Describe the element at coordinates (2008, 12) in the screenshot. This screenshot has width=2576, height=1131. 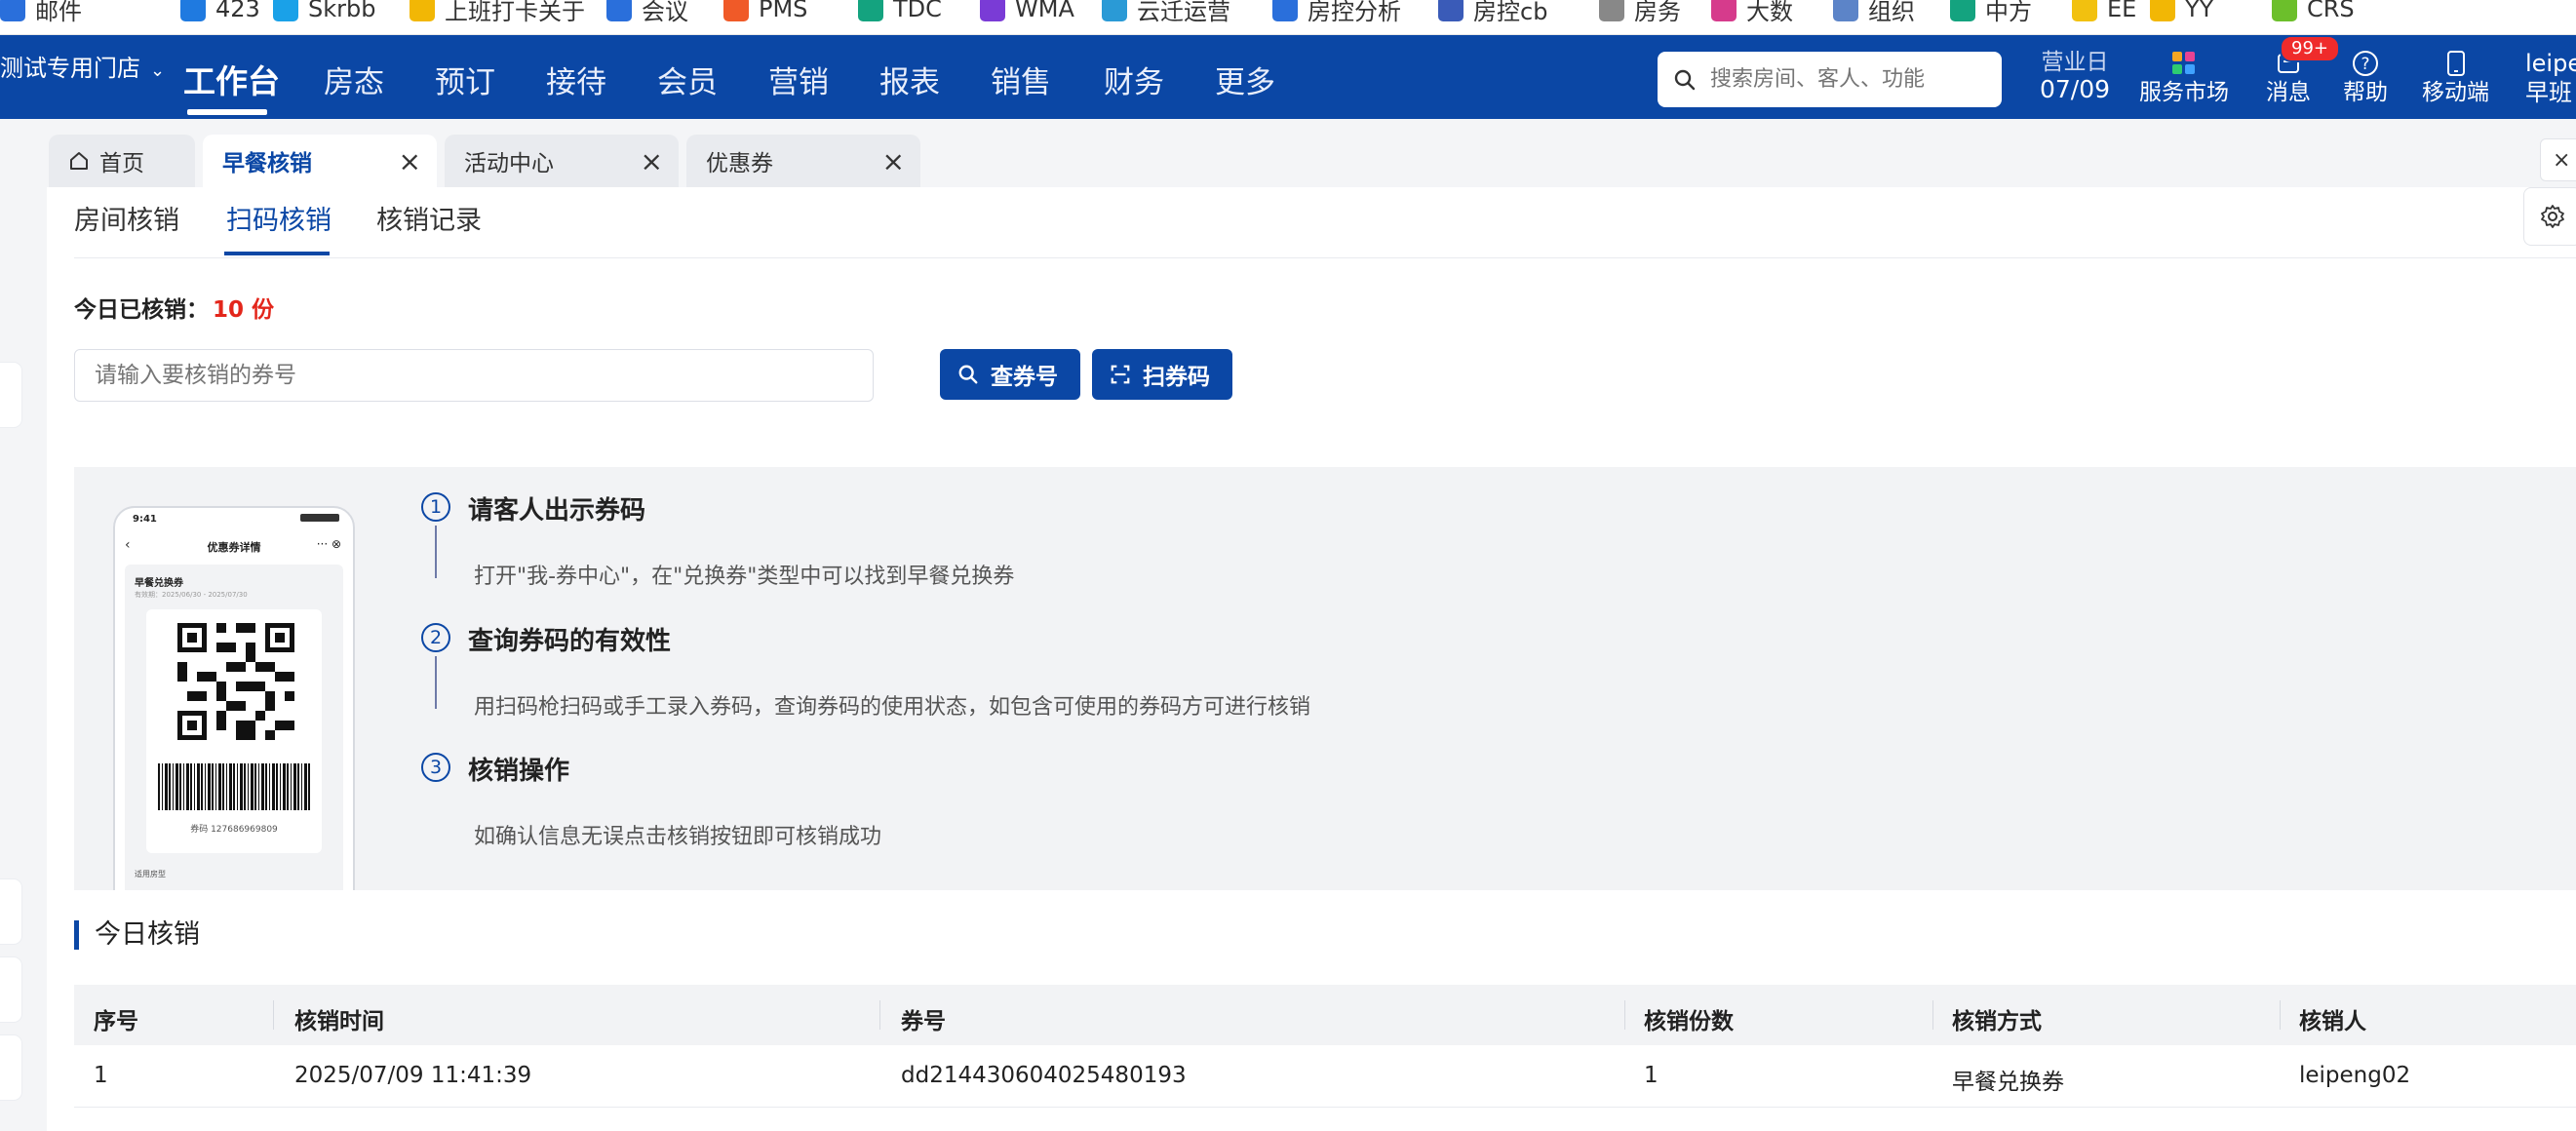
I see `bookmark-label: 中方` at that location.